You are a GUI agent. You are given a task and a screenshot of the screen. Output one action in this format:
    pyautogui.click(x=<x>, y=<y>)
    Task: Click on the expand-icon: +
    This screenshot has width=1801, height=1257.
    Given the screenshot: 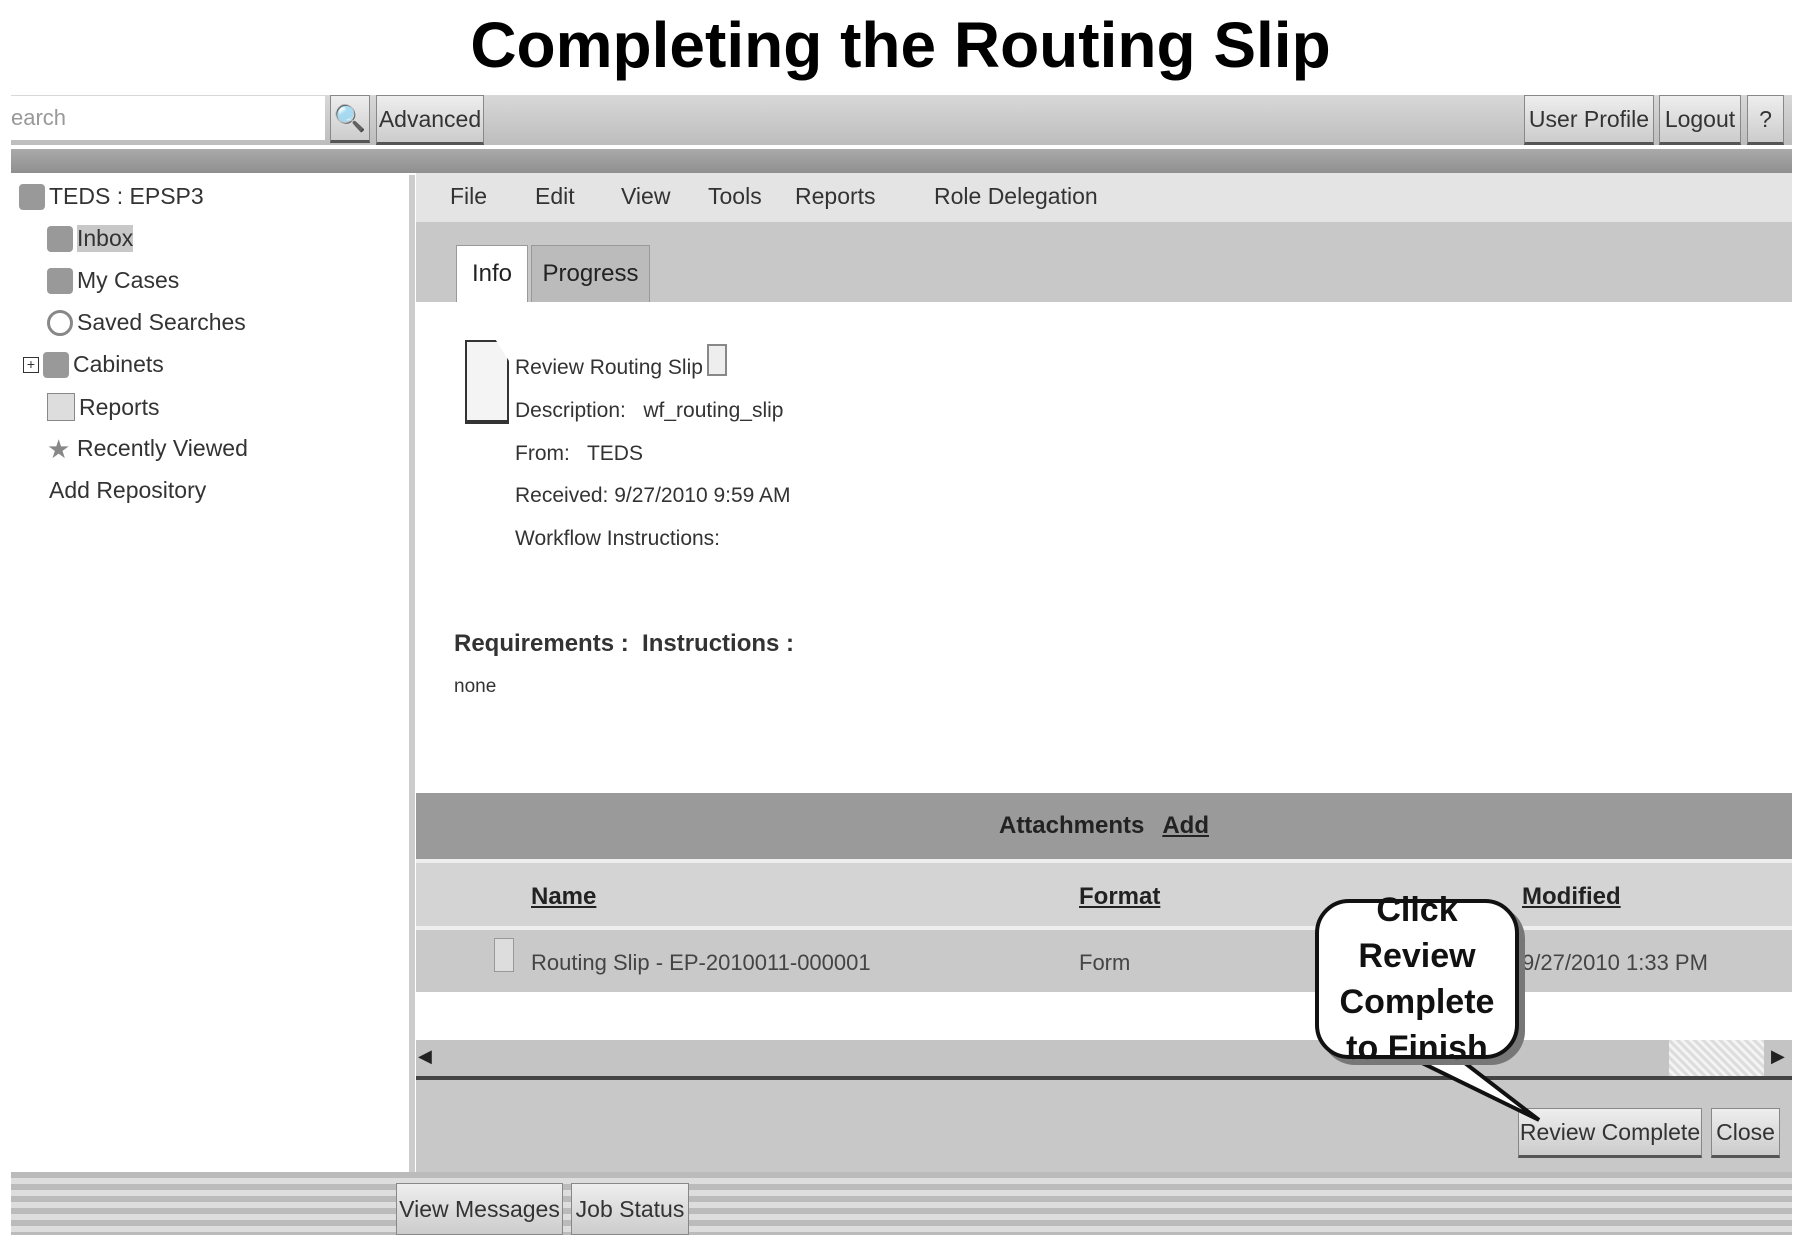 What is the action you would take?
    pyautogui.click(x=31, y=364)
    